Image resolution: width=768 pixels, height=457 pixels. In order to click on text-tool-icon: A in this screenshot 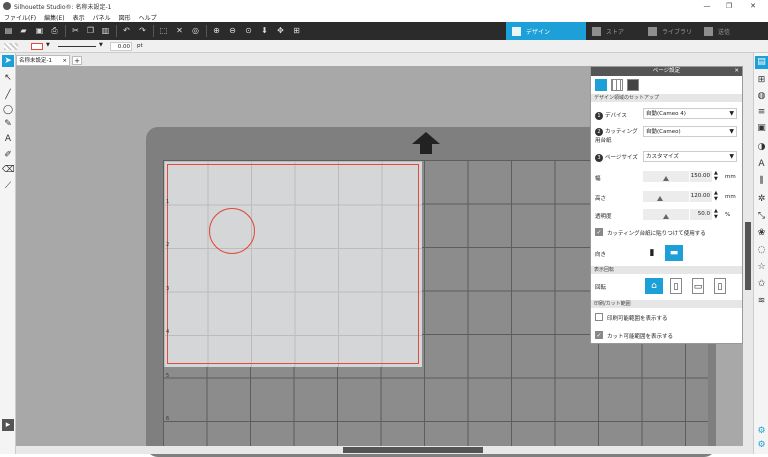, I will do `click(8, 139)`.